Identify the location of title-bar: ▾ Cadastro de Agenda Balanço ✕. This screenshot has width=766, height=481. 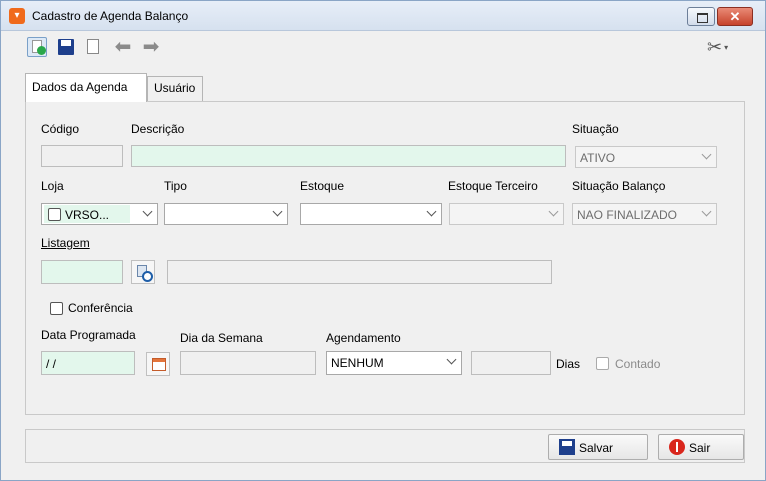
(383, 16).